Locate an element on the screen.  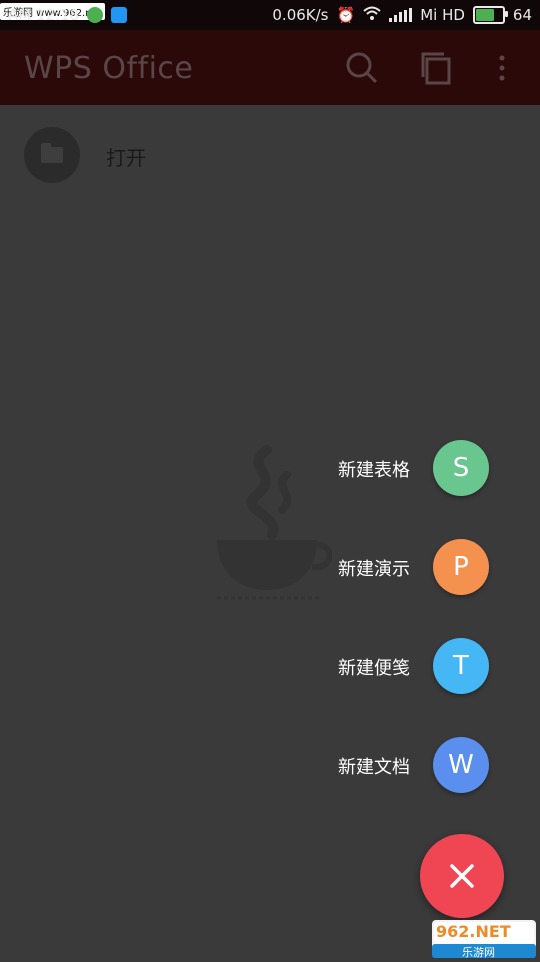
download-icon is located at coordinates (95, 15).